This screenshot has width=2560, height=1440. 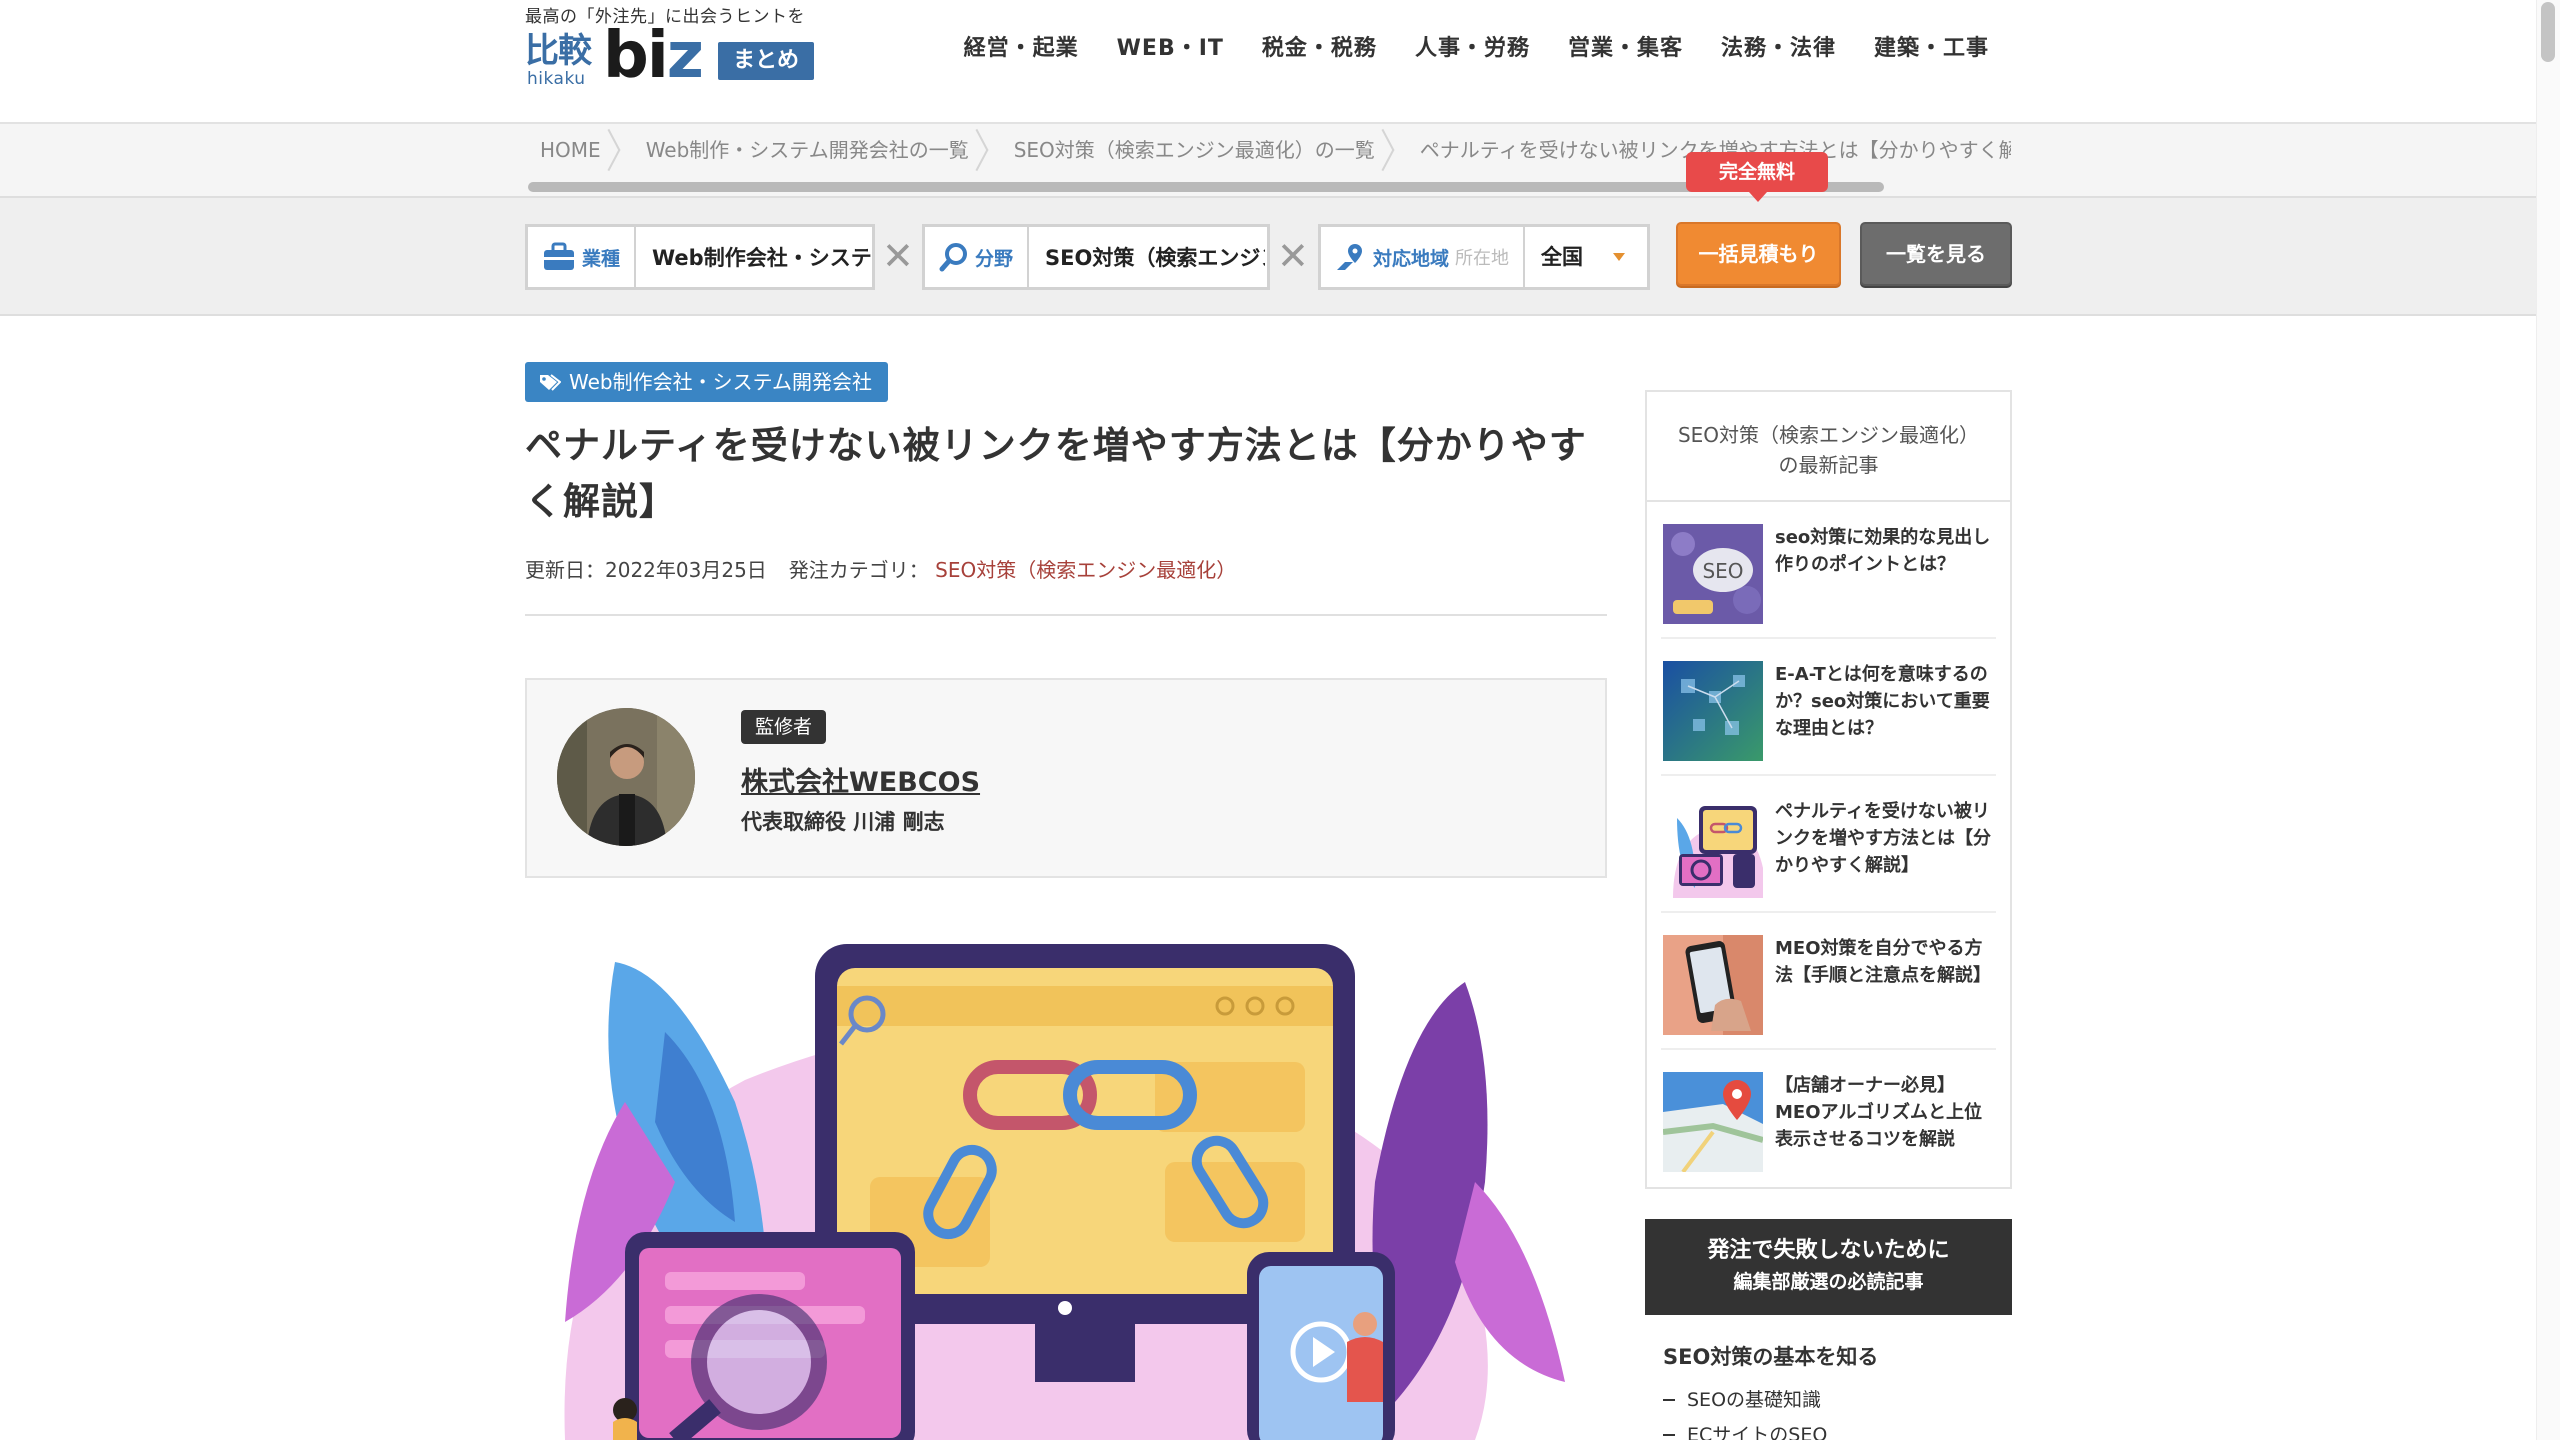 What do you see at coordinates (558, 51) in the screenshot?
I see `logo-kanji: 比較` at bounding box center [558, 51].